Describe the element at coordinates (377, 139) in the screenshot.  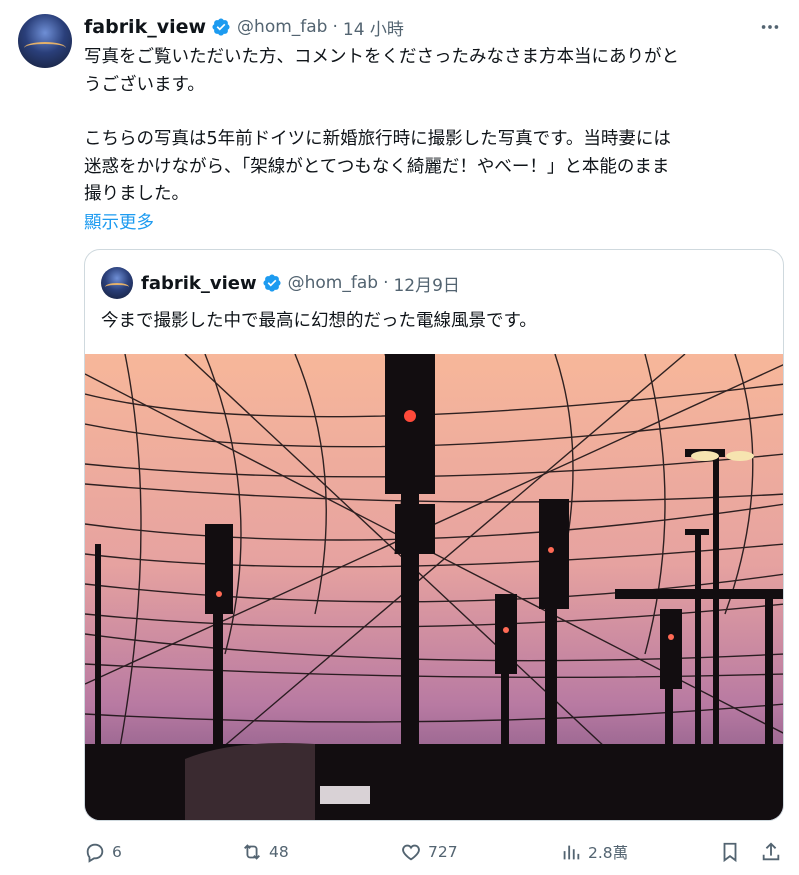
I see `tweet-text-line: こちらの写真は5年前ドイツに新婚旅行時に撮影した写真です。当時妻には` at that location.